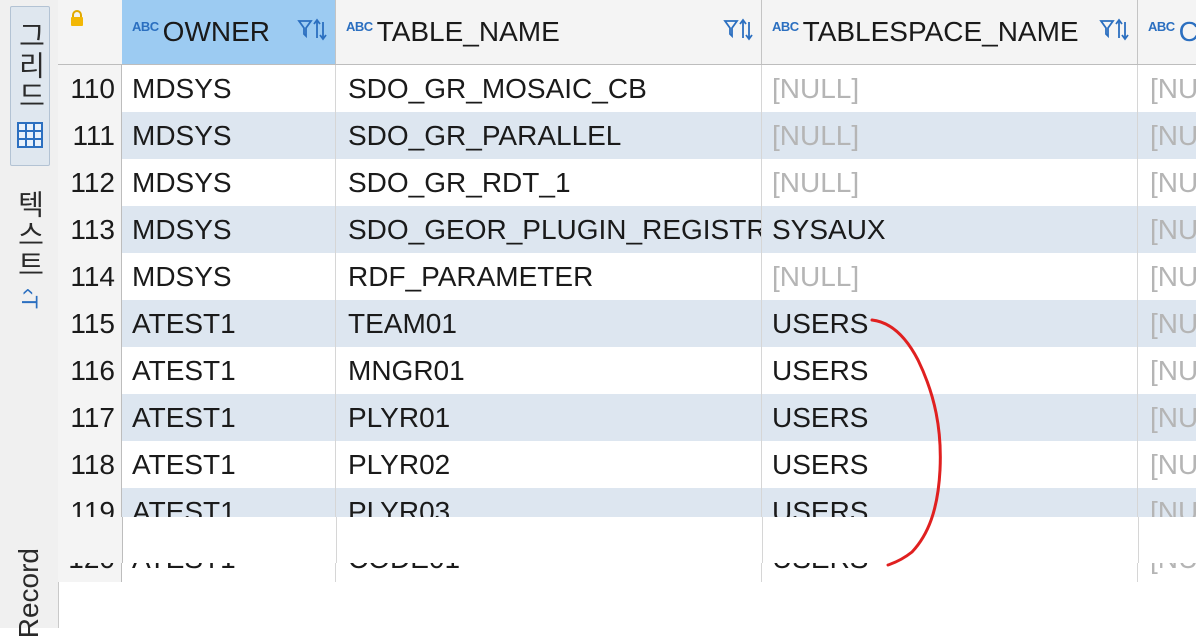 The image size is (1196, 638). I want to click on grid-icon, so click(30, 135).